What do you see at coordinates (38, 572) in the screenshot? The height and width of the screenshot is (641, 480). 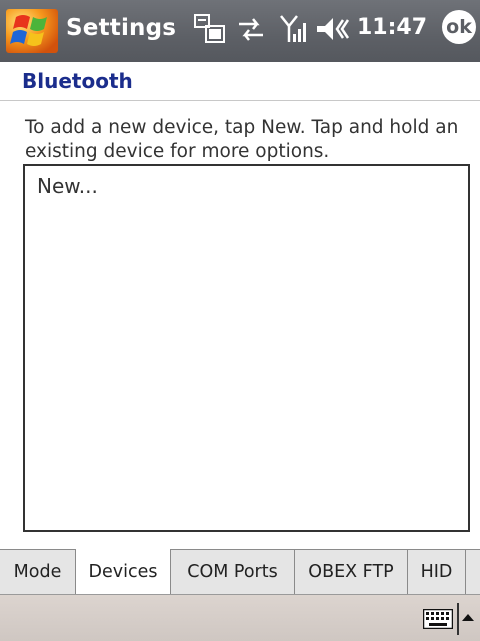 I see `tab-mode: Mode` at bounding box center [38, 572].